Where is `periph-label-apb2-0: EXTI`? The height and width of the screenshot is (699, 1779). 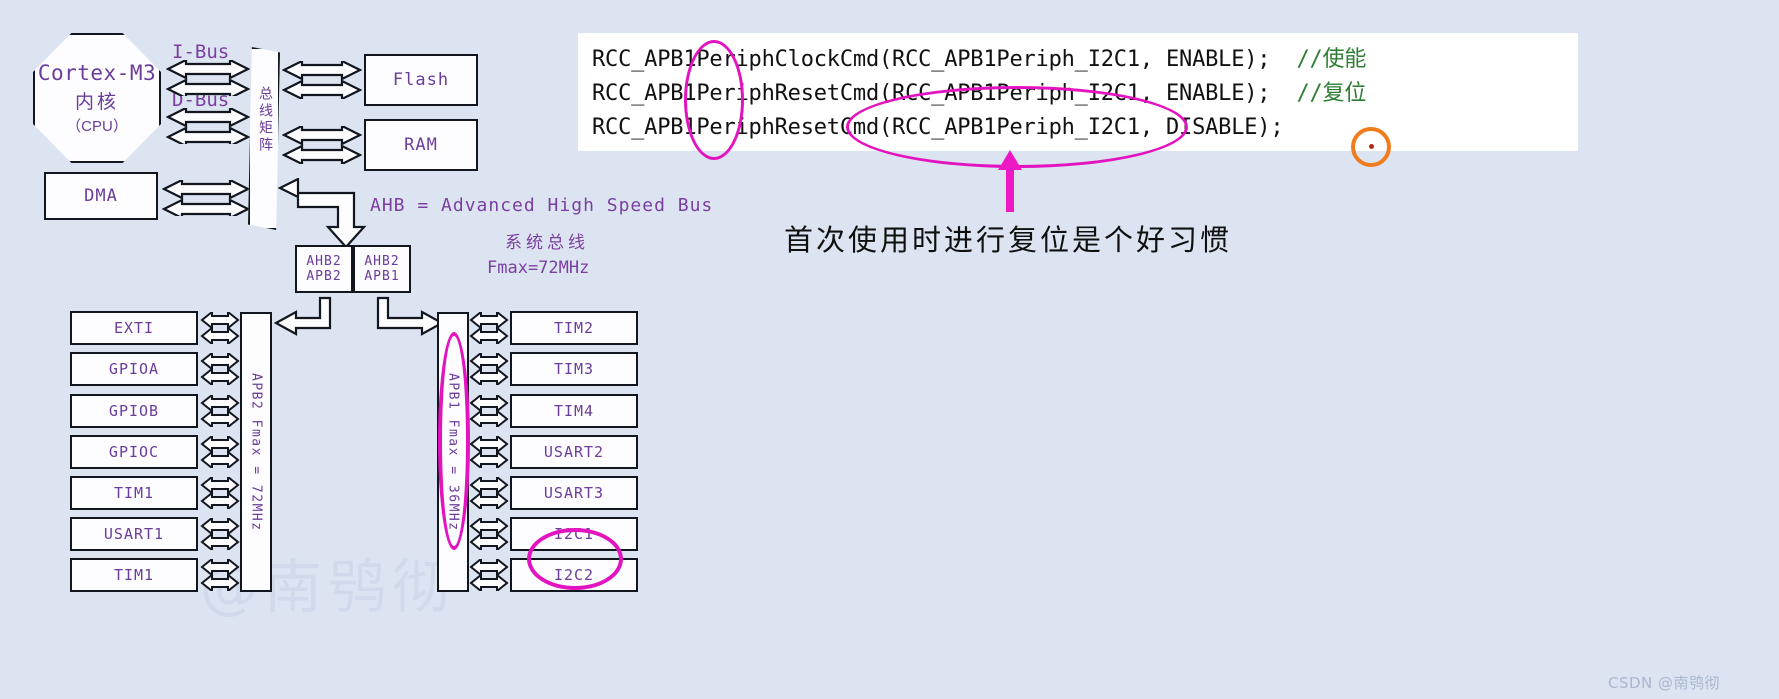
periph-label-apb2-0: EXTI is located at coordinates (134, 328).